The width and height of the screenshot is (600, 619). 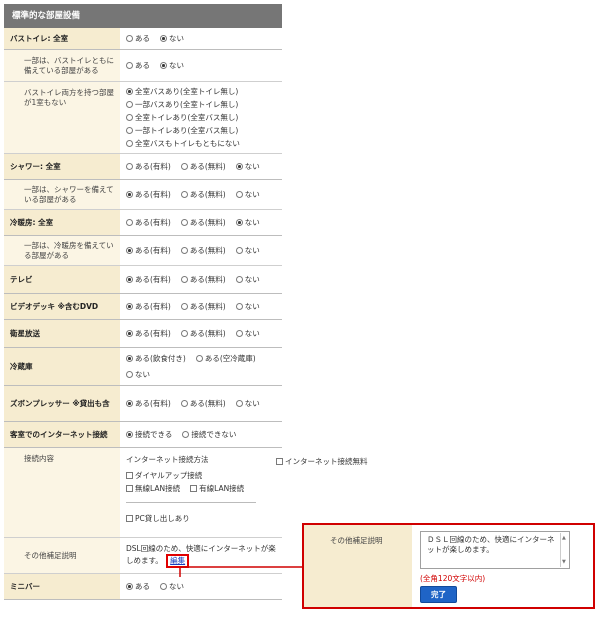 What do you see at coordinates (564, 562) in the screenshot?
I see `scroll-down-icon: ▼` at bounding box center [564, 562].